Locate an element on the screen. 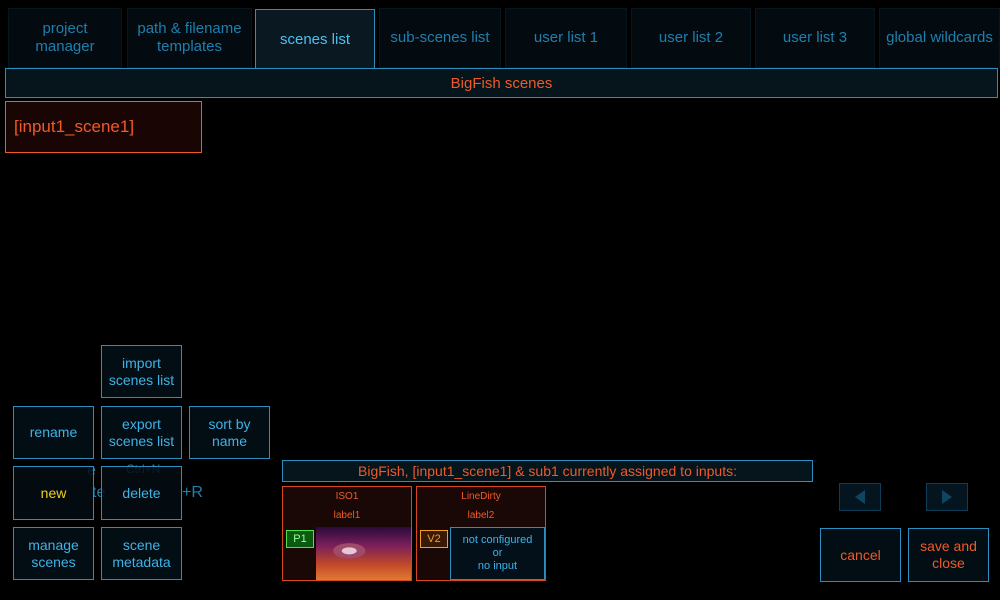 The height and width of the screenshot is (600, 1000). tab-user-list-3: user list 3 is located at coordinates (815, 38).